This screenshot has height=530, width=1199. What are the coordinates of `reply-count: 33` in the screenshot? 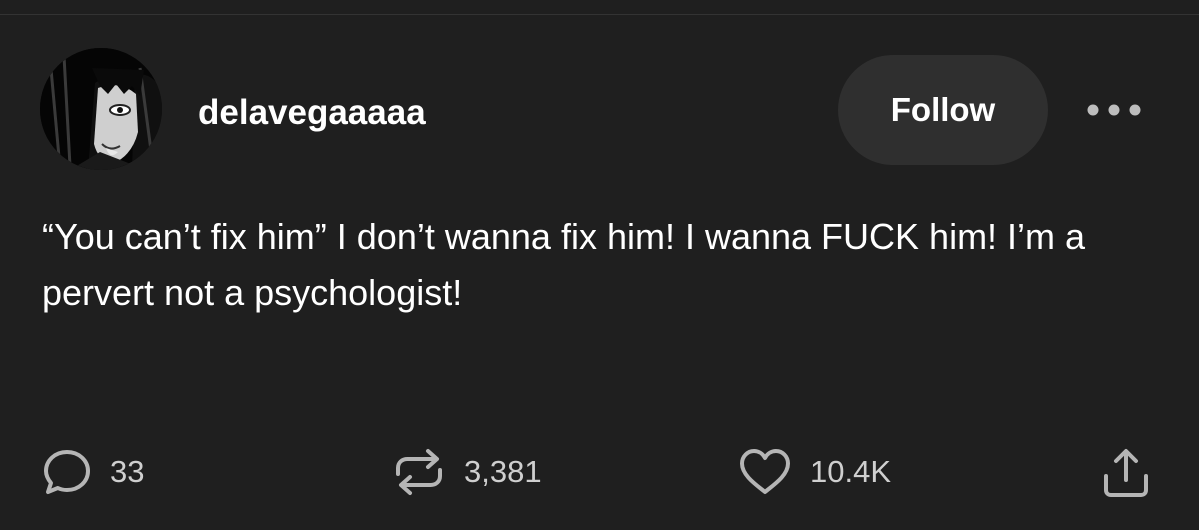 It's located at (127, 471).